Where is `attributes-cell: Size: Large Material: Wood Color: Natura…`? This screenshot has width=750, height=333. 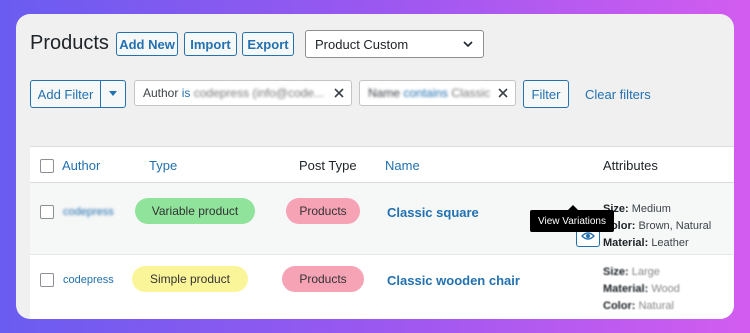 attributes-cell: Size: Large Material: Wood Color: Natura… is located at coordinates (641, 289).